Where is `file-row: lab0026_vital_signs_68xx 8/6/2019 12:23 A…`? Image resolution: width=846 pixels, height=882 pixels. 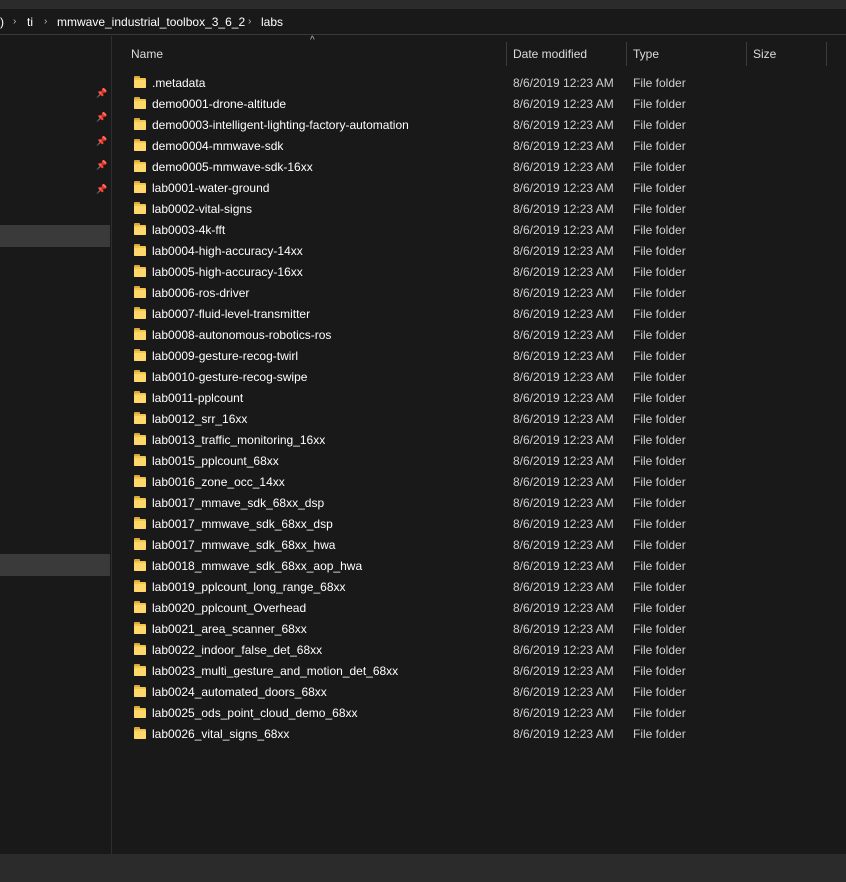 file-row: lab0026_vital_signs_68xx 8/6/2019 12:23 A… is located at coordinates (422, 733).